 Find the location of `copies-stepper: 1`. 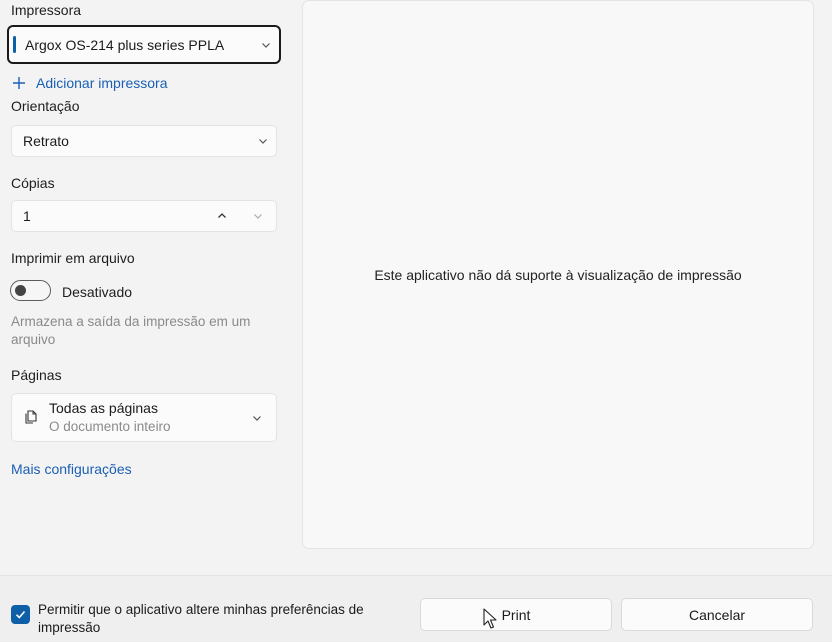

copies-stepper: 1 is located at coordinates (144, 216).